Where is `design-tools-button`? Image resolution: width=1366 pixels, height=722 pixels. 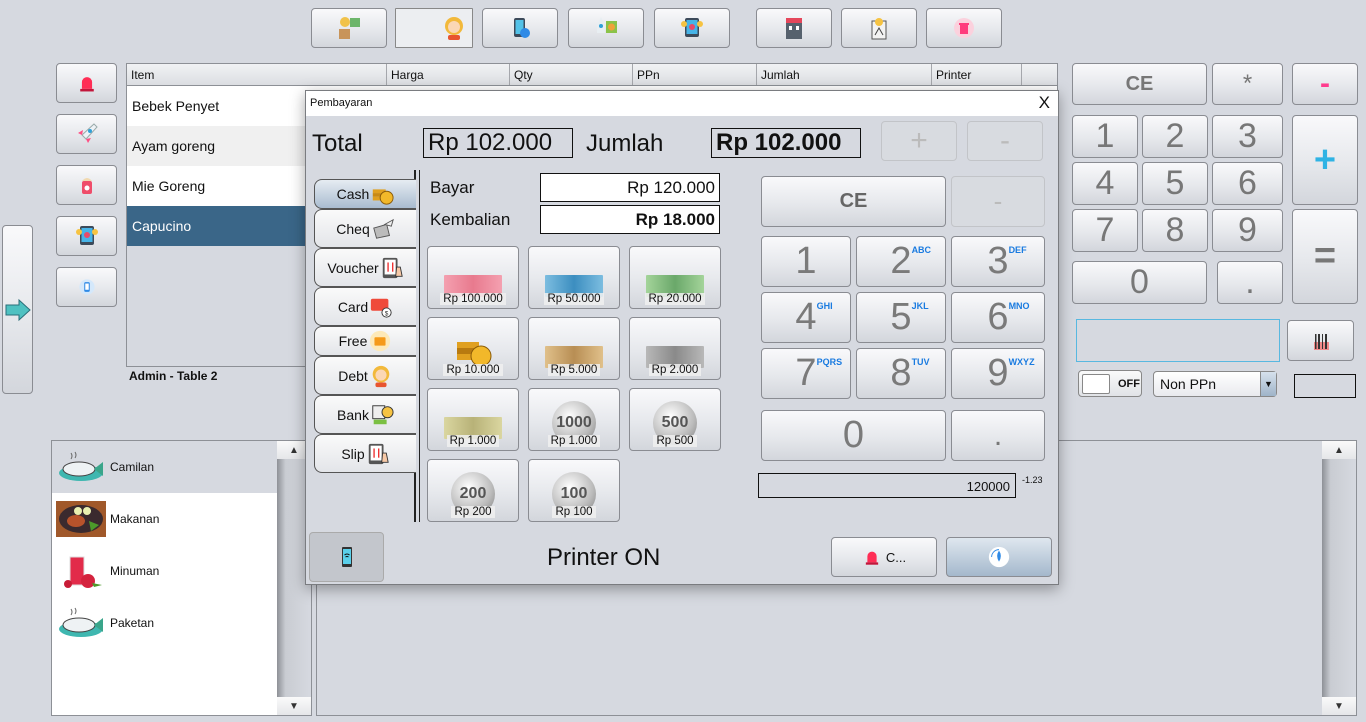
design-tools-button is located at coordinates (349, 28).